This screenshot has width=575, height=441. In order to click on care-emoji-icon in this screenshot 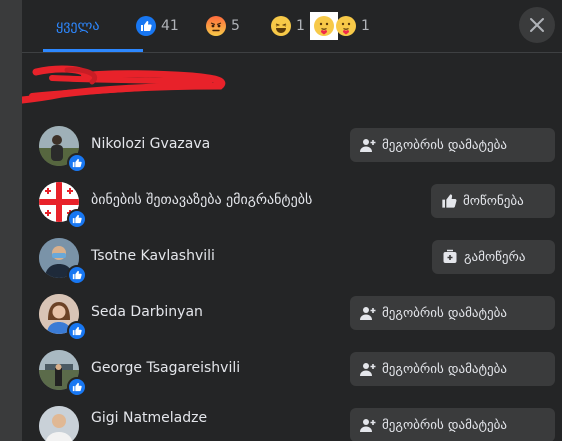, I will do `click(323, 26)`.